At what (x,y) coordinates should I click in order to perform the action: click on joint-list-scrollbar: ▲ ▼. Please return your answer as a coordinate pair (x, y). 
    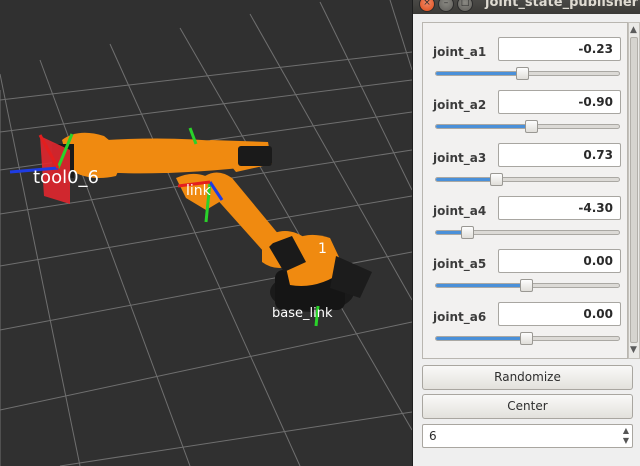
    Looking at the image, I should click on (634, 190).